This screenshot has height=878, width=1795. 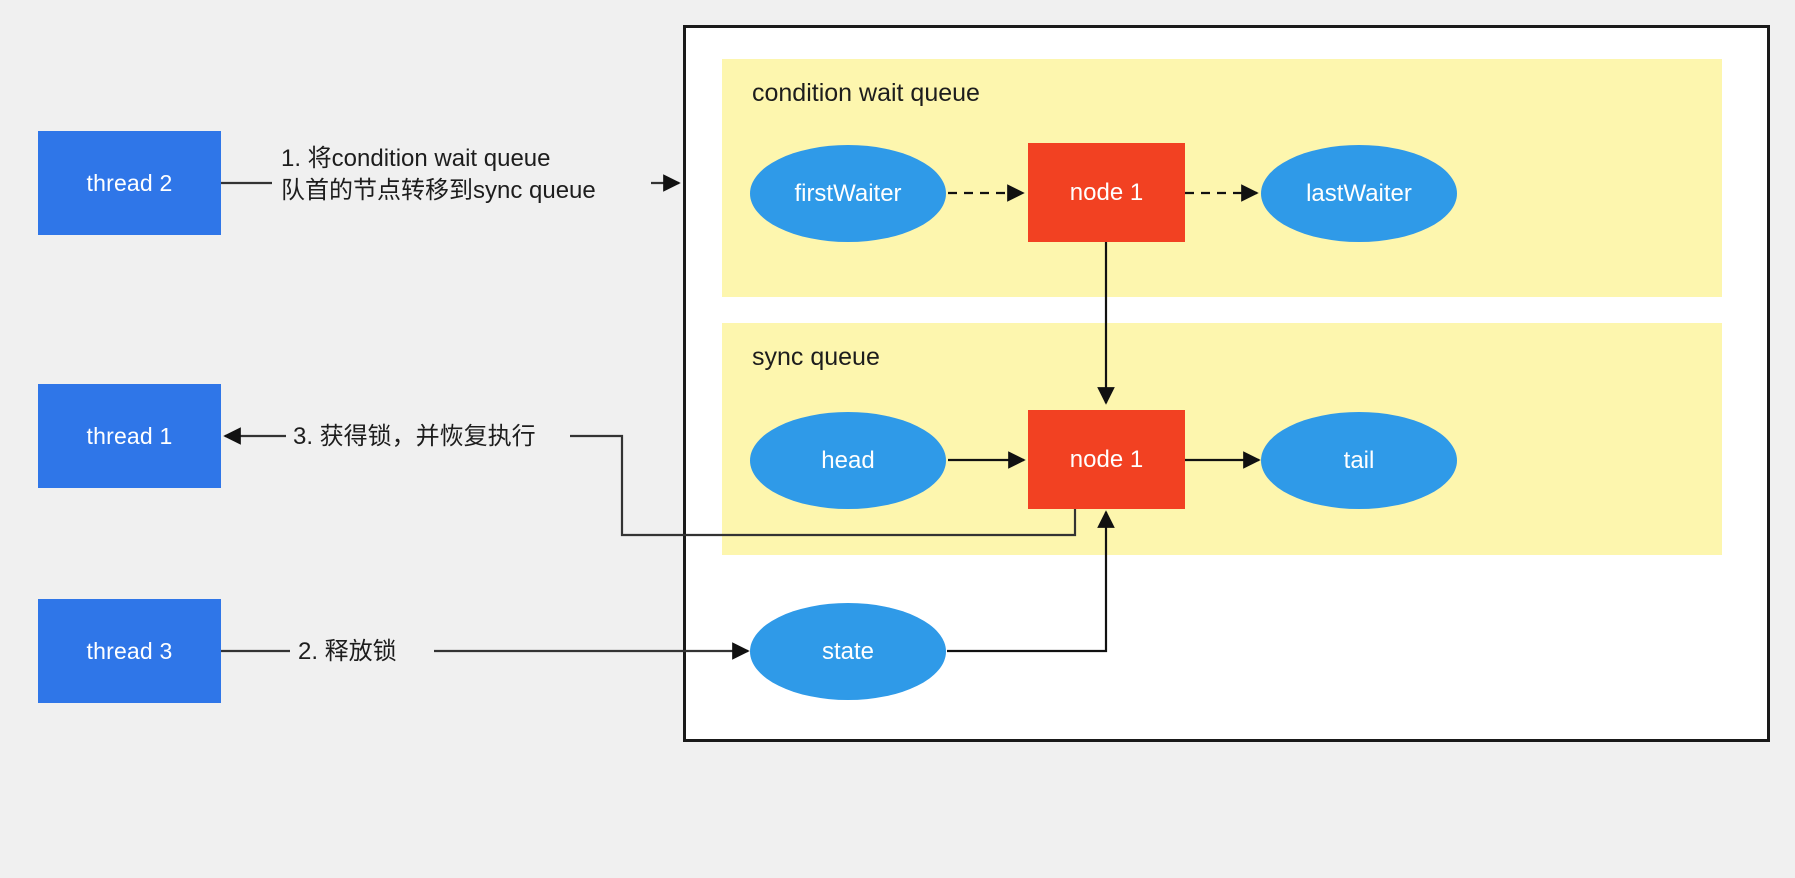 I want to click on condition-wait-queue-title: condition wait queue, so click(x=866, y=93).